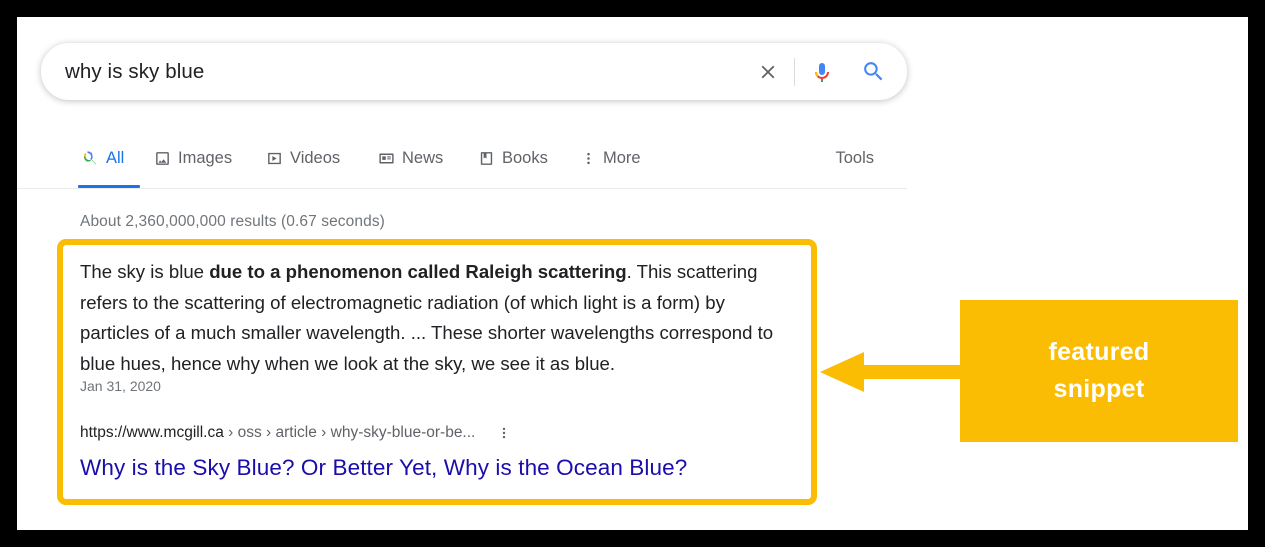 This screenshot has width=1265, height=547. I want to click on search-tabs: All Images Videos News Books More Tools, so click(462, 159).